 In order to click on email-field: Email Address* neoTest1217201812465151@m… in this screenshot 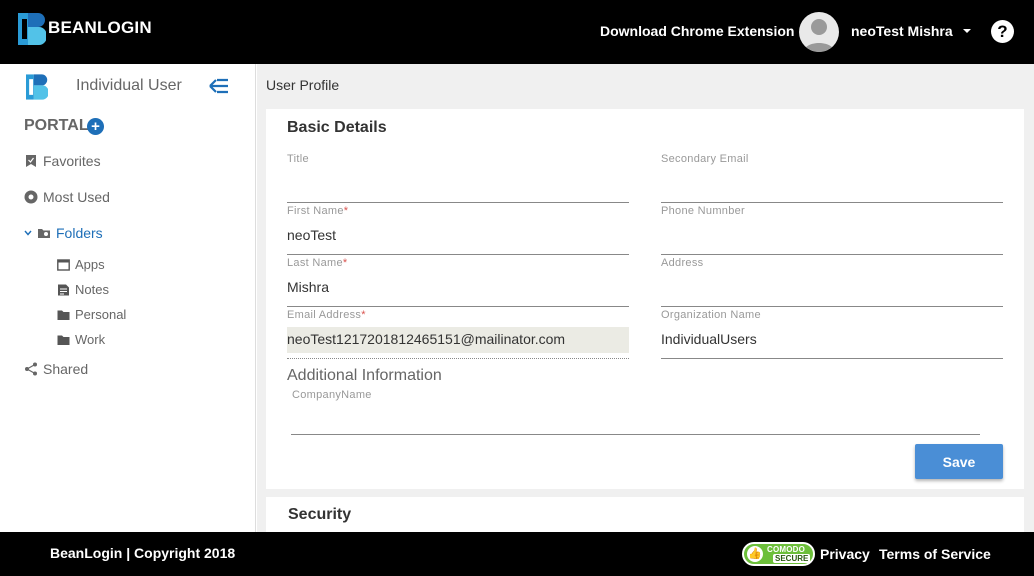, I will do `click(458, 334)`.